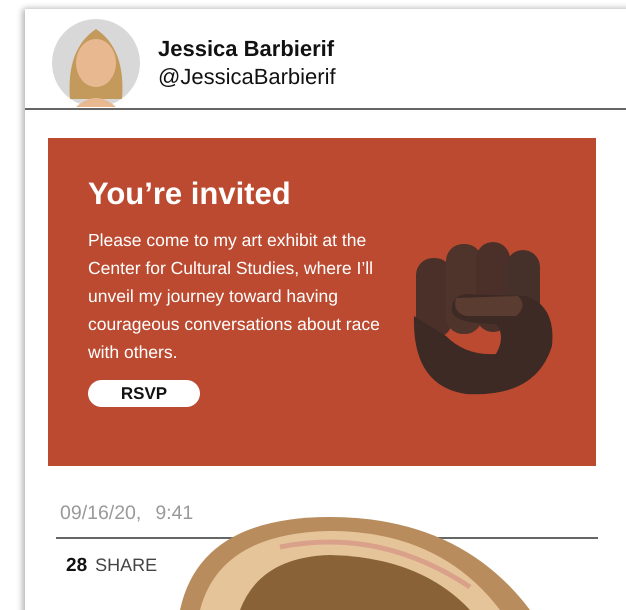  I want to click on user-handle: @JessicaBarbierif, so click(247, 77).